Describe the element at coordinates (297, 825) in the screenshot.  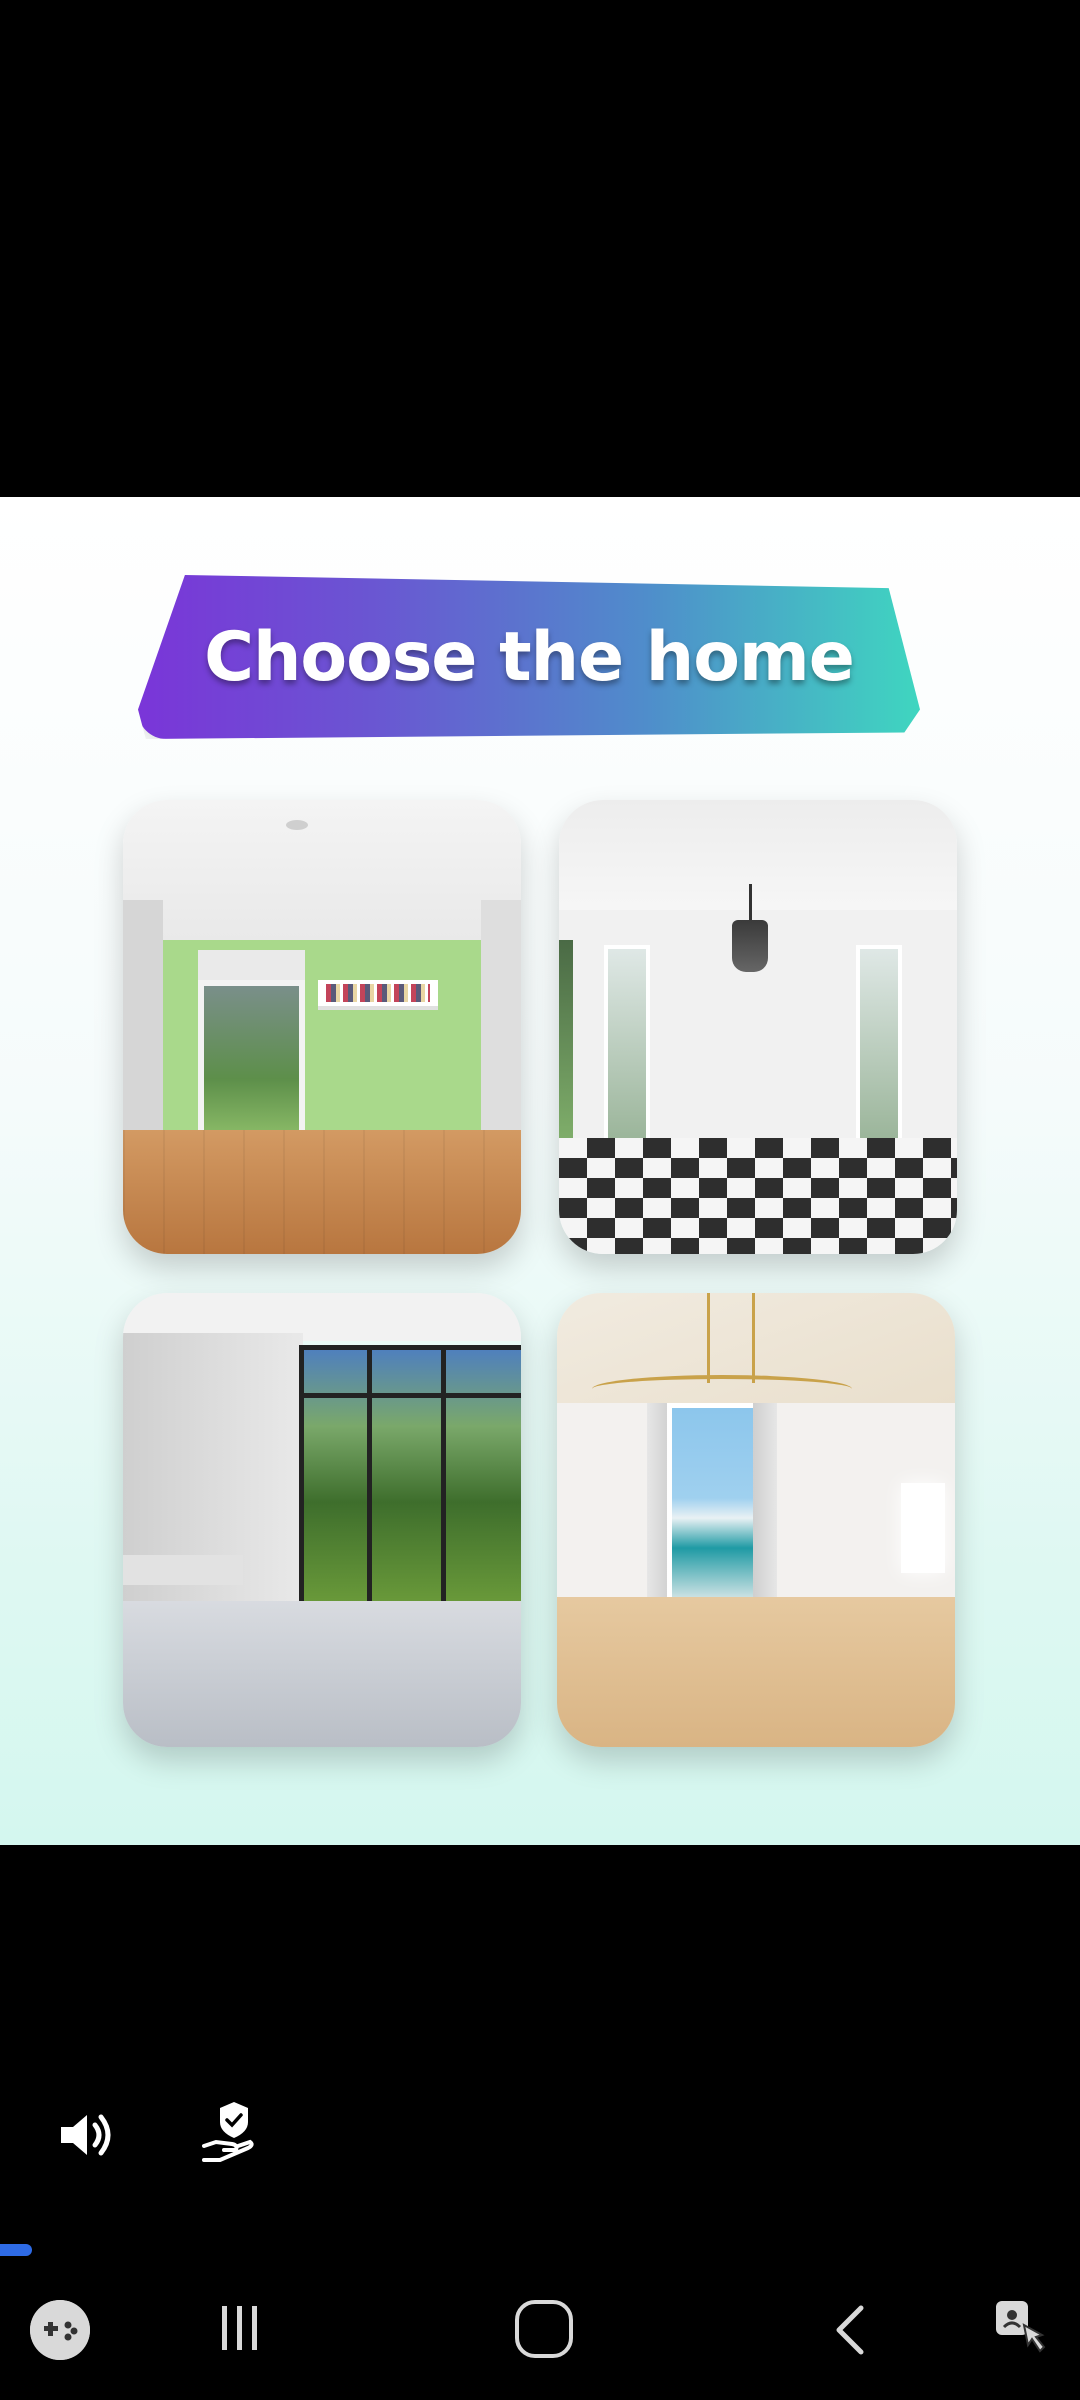
I see `ceiling-light` at that location.